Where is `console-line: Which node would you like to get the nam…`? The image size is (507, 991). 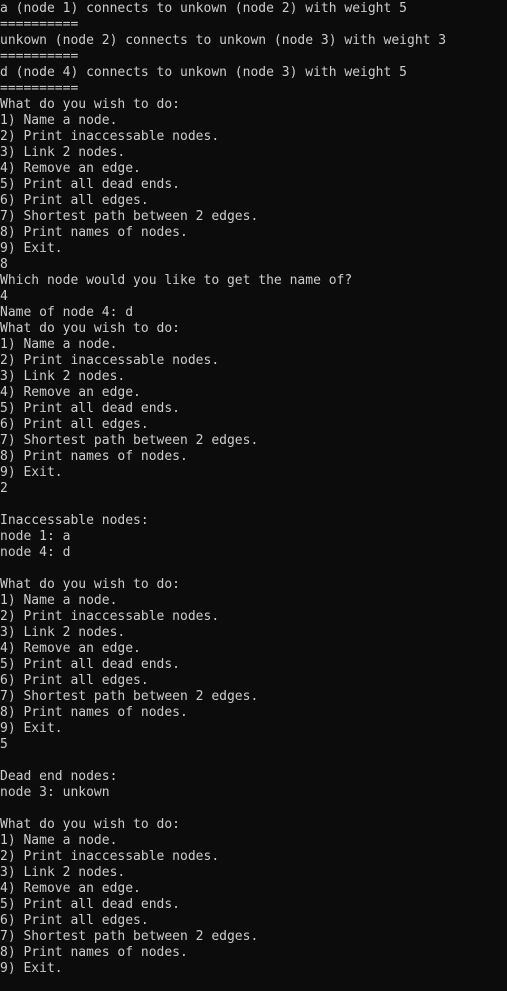
console-line: Which node would you like to get the nam… is located at coordinates (176, 280).